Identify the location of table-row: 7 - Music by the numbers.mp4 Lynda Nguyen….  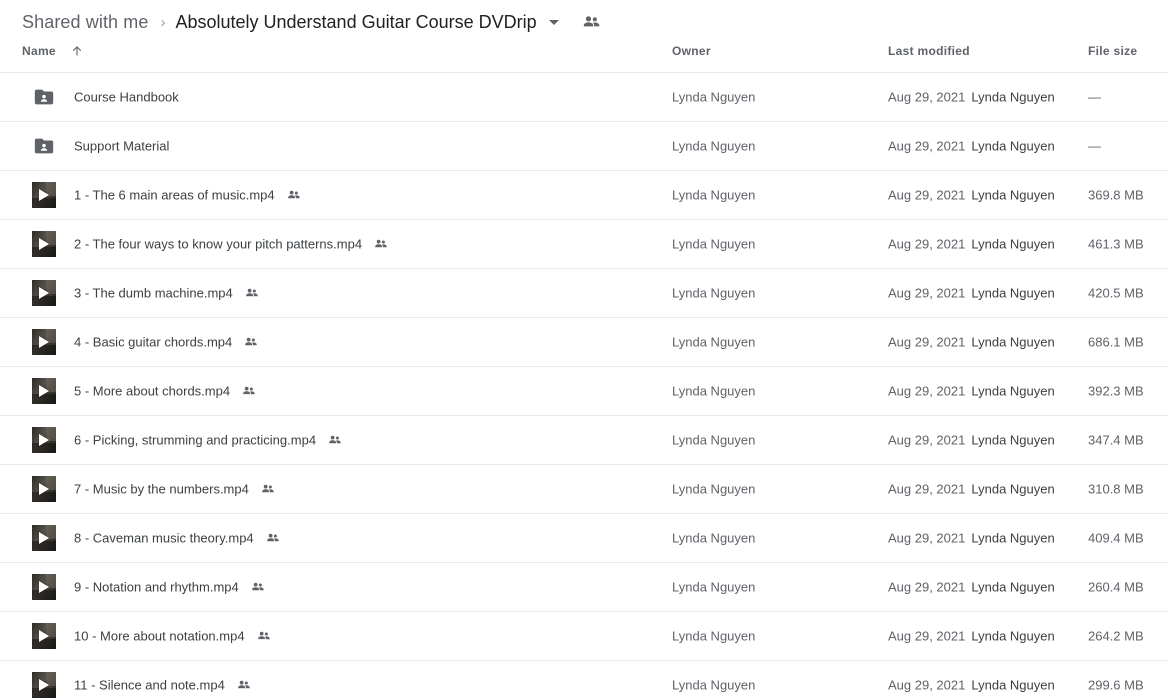
(584, 489).